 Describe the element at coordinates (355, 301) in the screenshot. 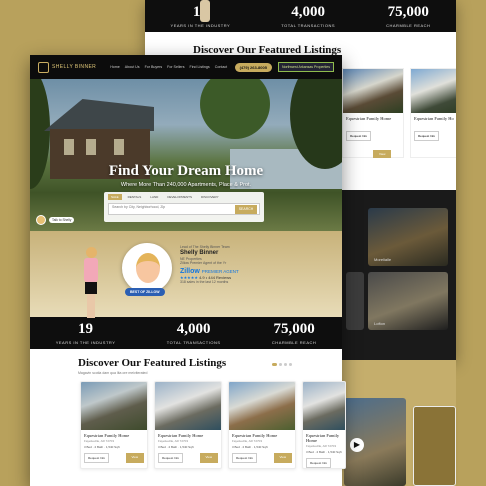

I see `gallery-image` at that location.